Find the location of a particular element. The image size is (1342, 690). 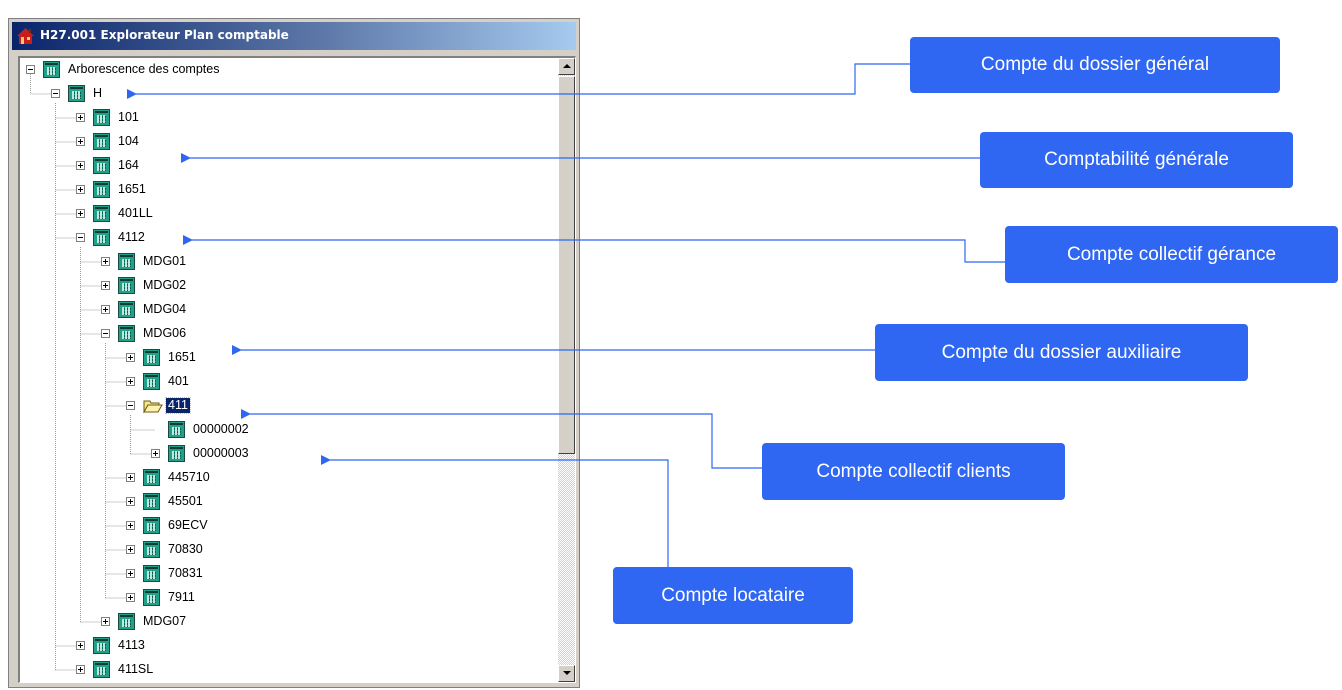

callout-auxiliary-folder-account: Compte du dossier auxiliaire is located at coordinates (1061, 352).